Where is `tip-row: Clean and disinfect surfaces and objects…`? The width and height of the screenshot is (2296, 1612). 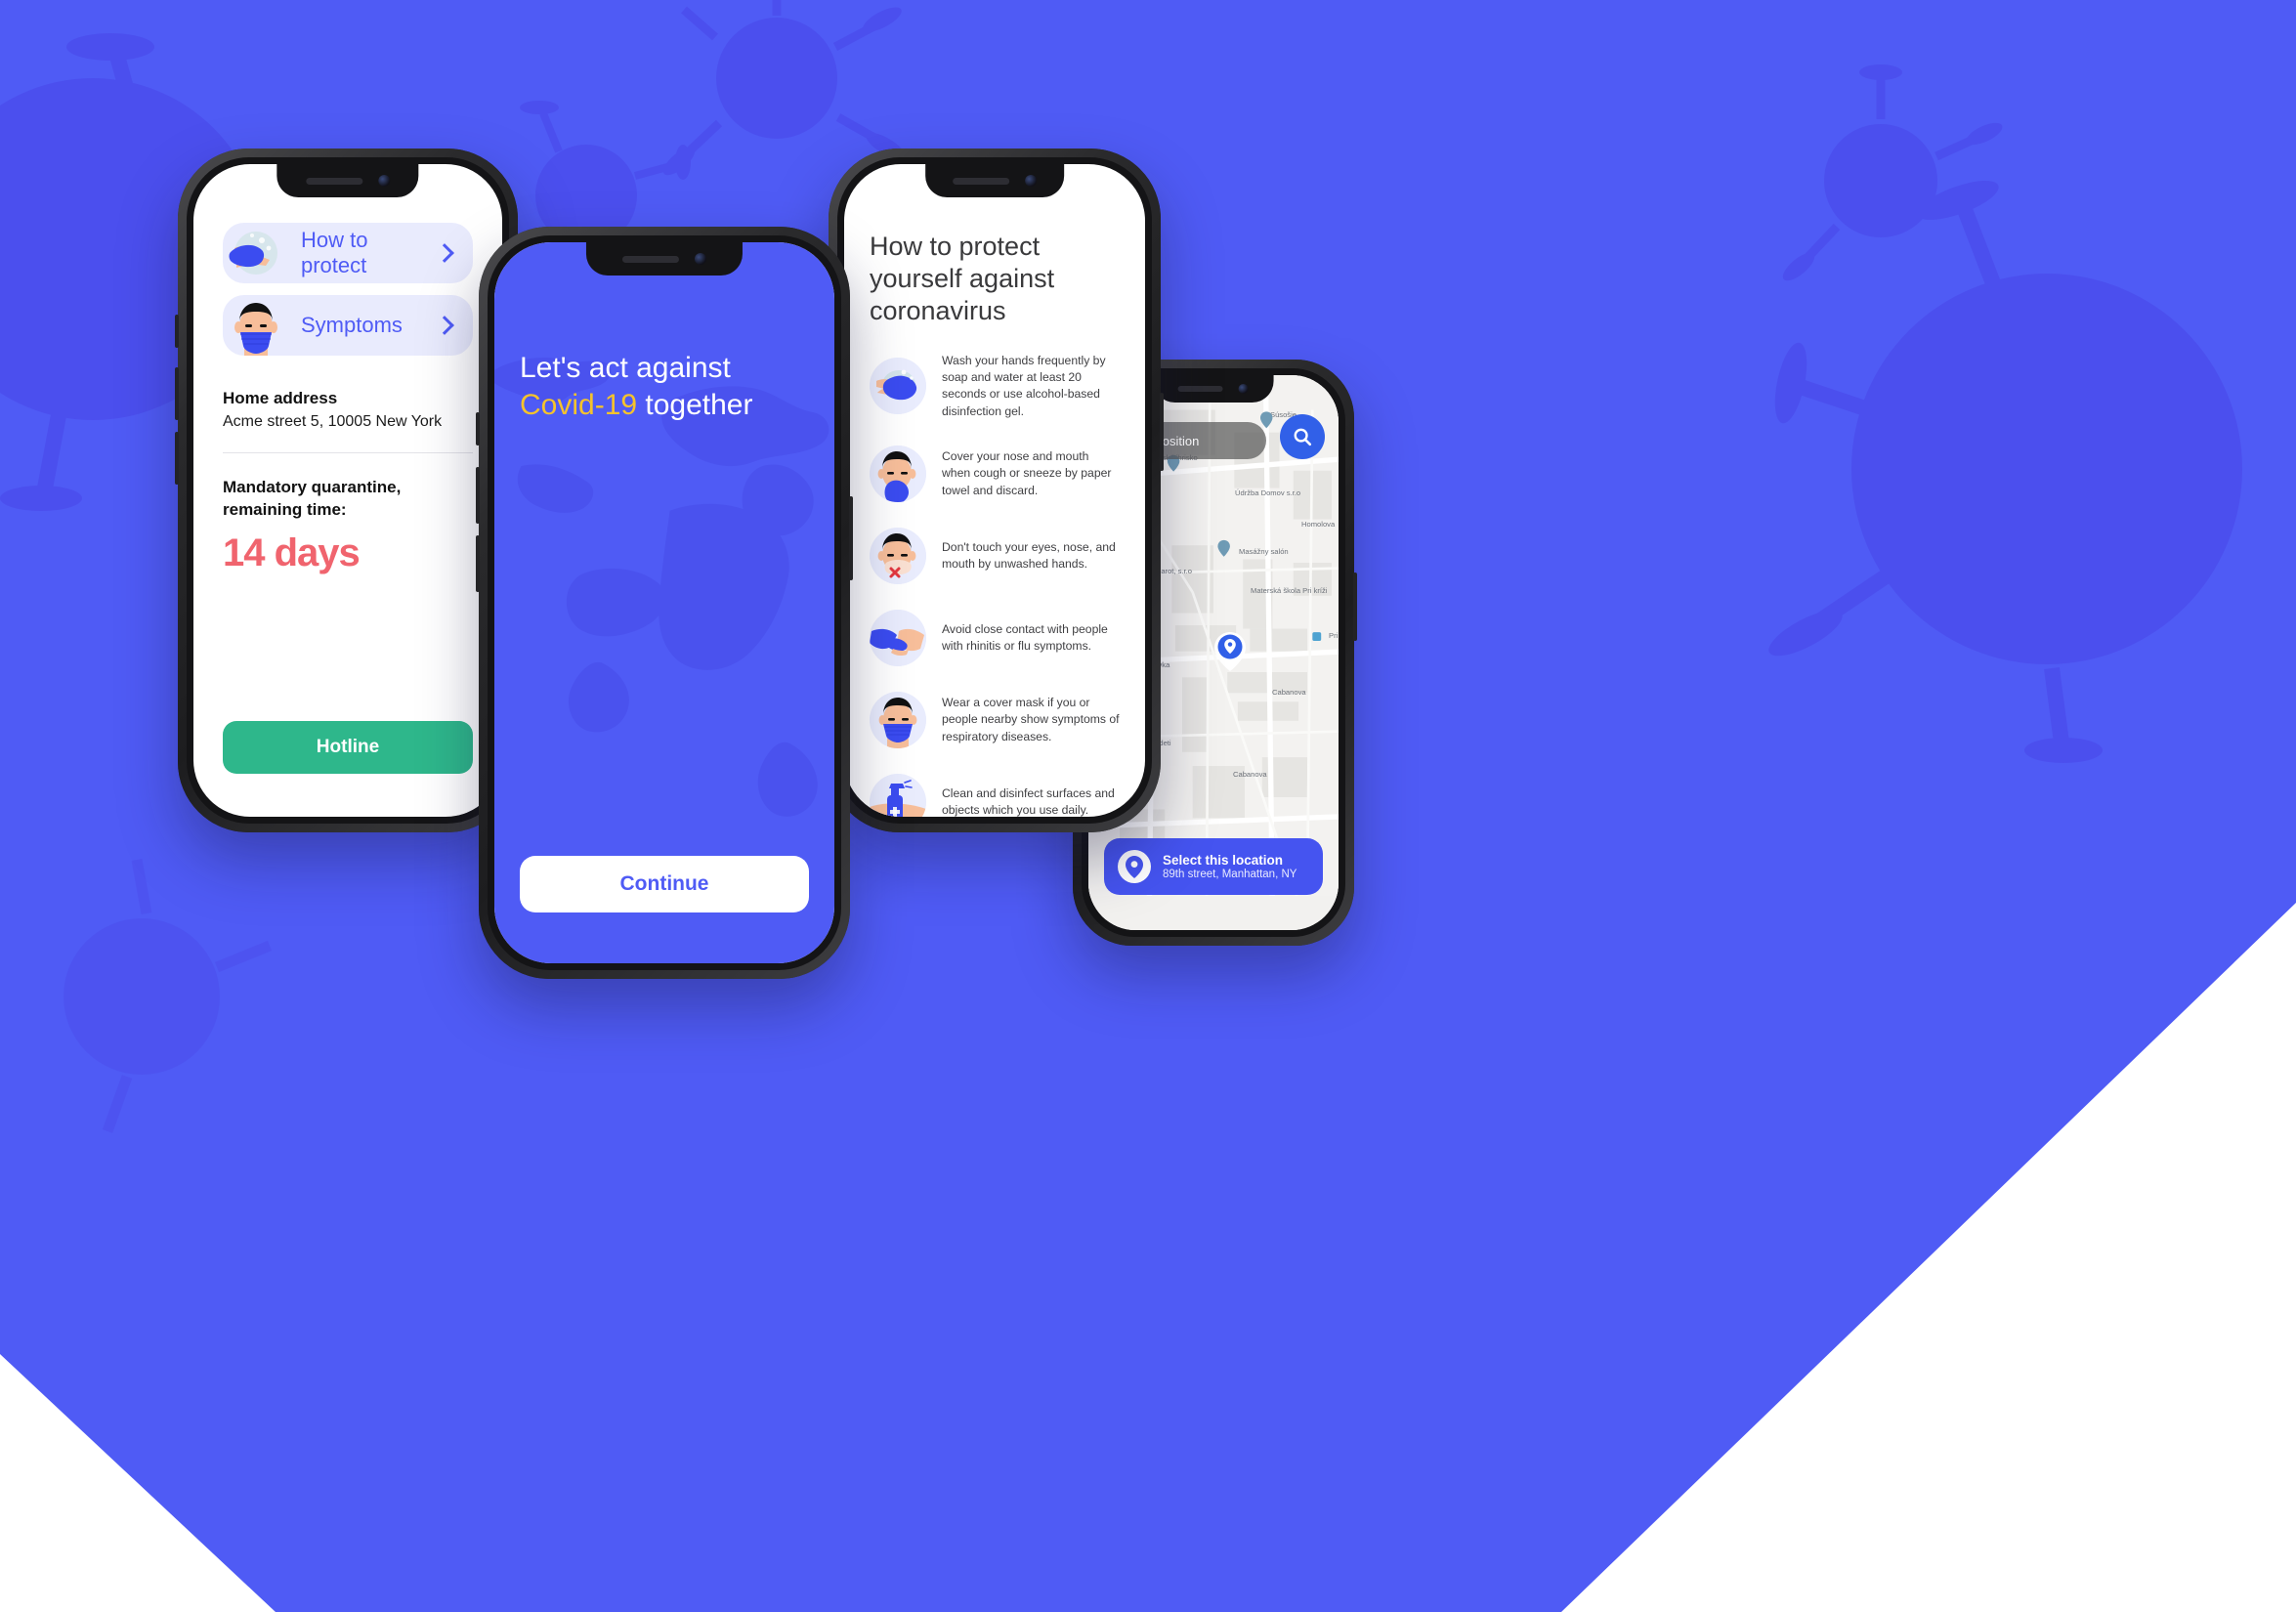
tip-row: Clean and disinfect surfaces and objects… is located at coordinates (995, 795).